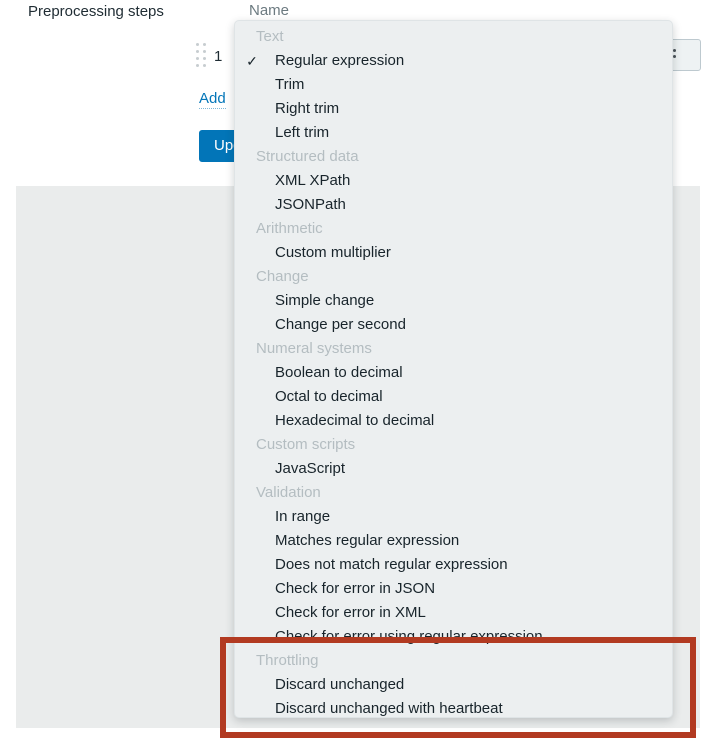 The image size is (716, 744). Describe the element at coordinates (307, 108) in the screenshot. I see `menu-item-label: Right trim` at that location.